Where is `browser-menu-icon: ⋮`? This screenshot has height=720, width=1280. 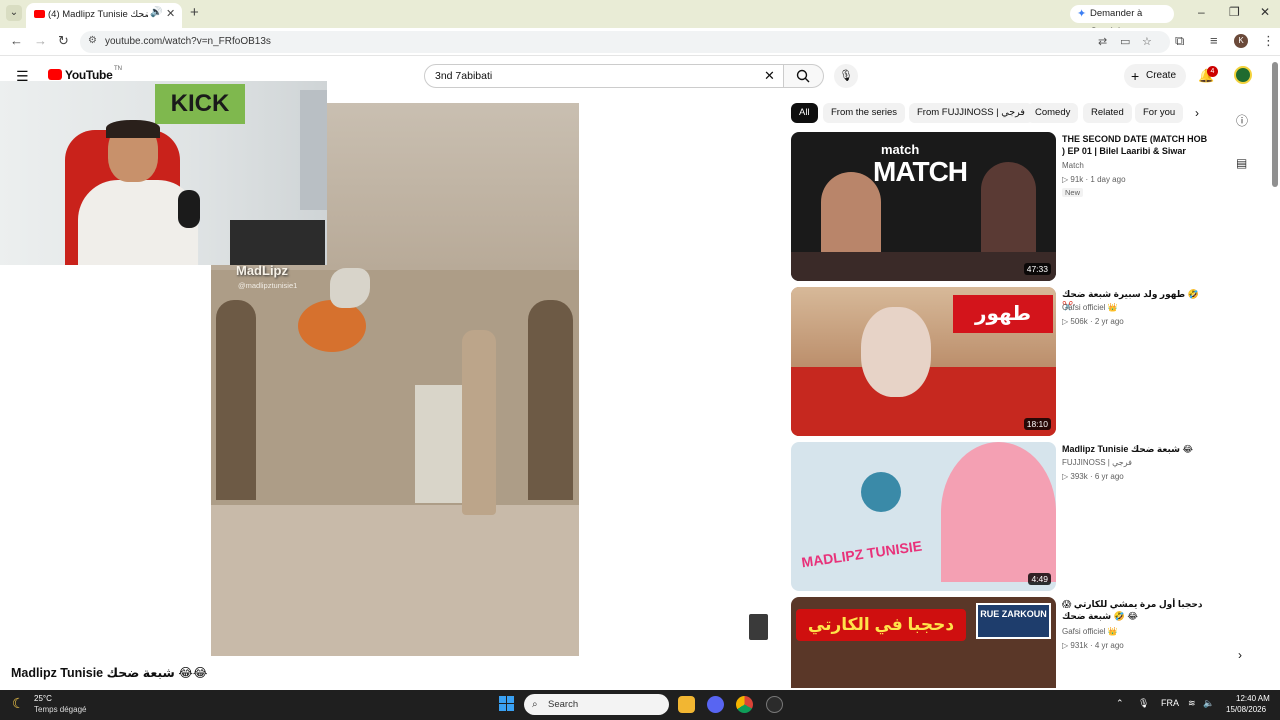 browser-menu-icon: ⋮ is located at coordinates (1268, 41).